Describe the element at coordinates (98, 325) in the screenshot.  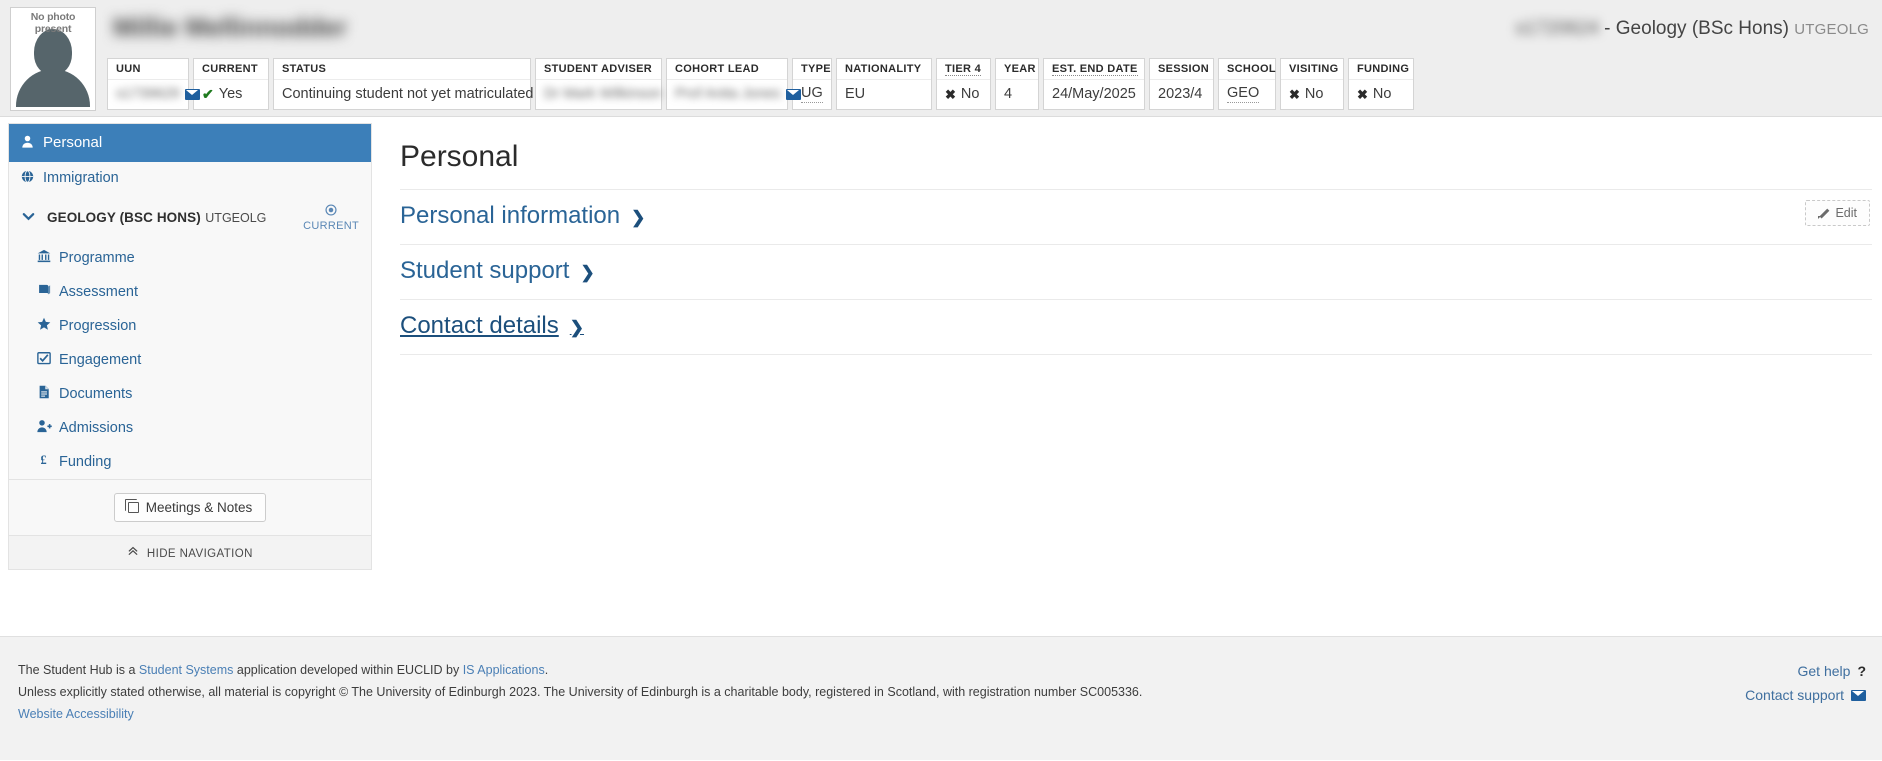
I see `sidebar-item-label: Progression` at that location.